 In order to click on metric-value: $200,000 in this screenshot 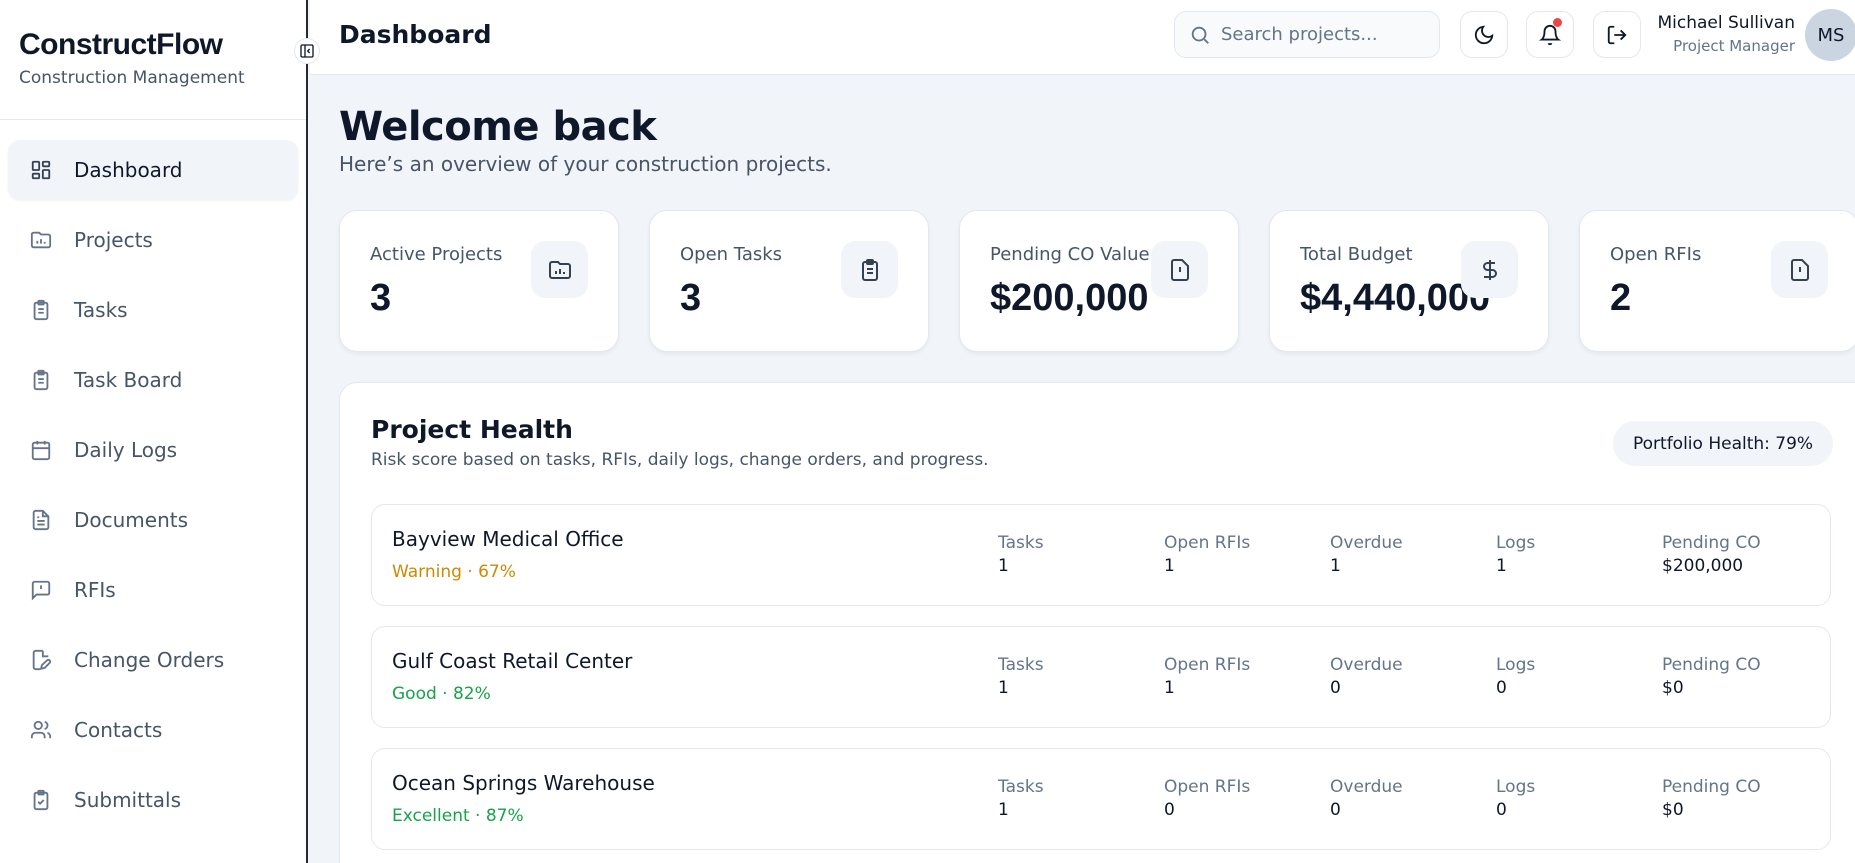, I will do `click(1703, 566)`.